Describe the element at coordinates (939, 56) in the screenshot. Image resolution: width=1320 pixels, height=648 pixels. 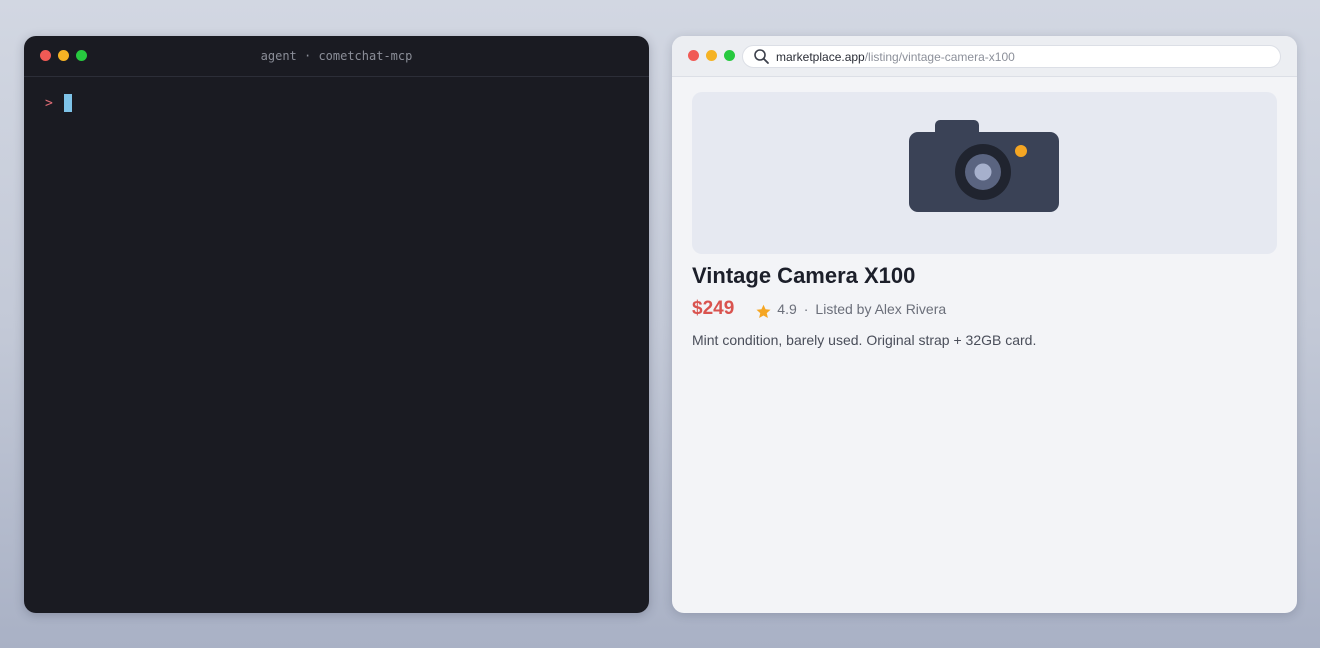
I see `url-path: /listing/vintage-camera-x100` at that location.